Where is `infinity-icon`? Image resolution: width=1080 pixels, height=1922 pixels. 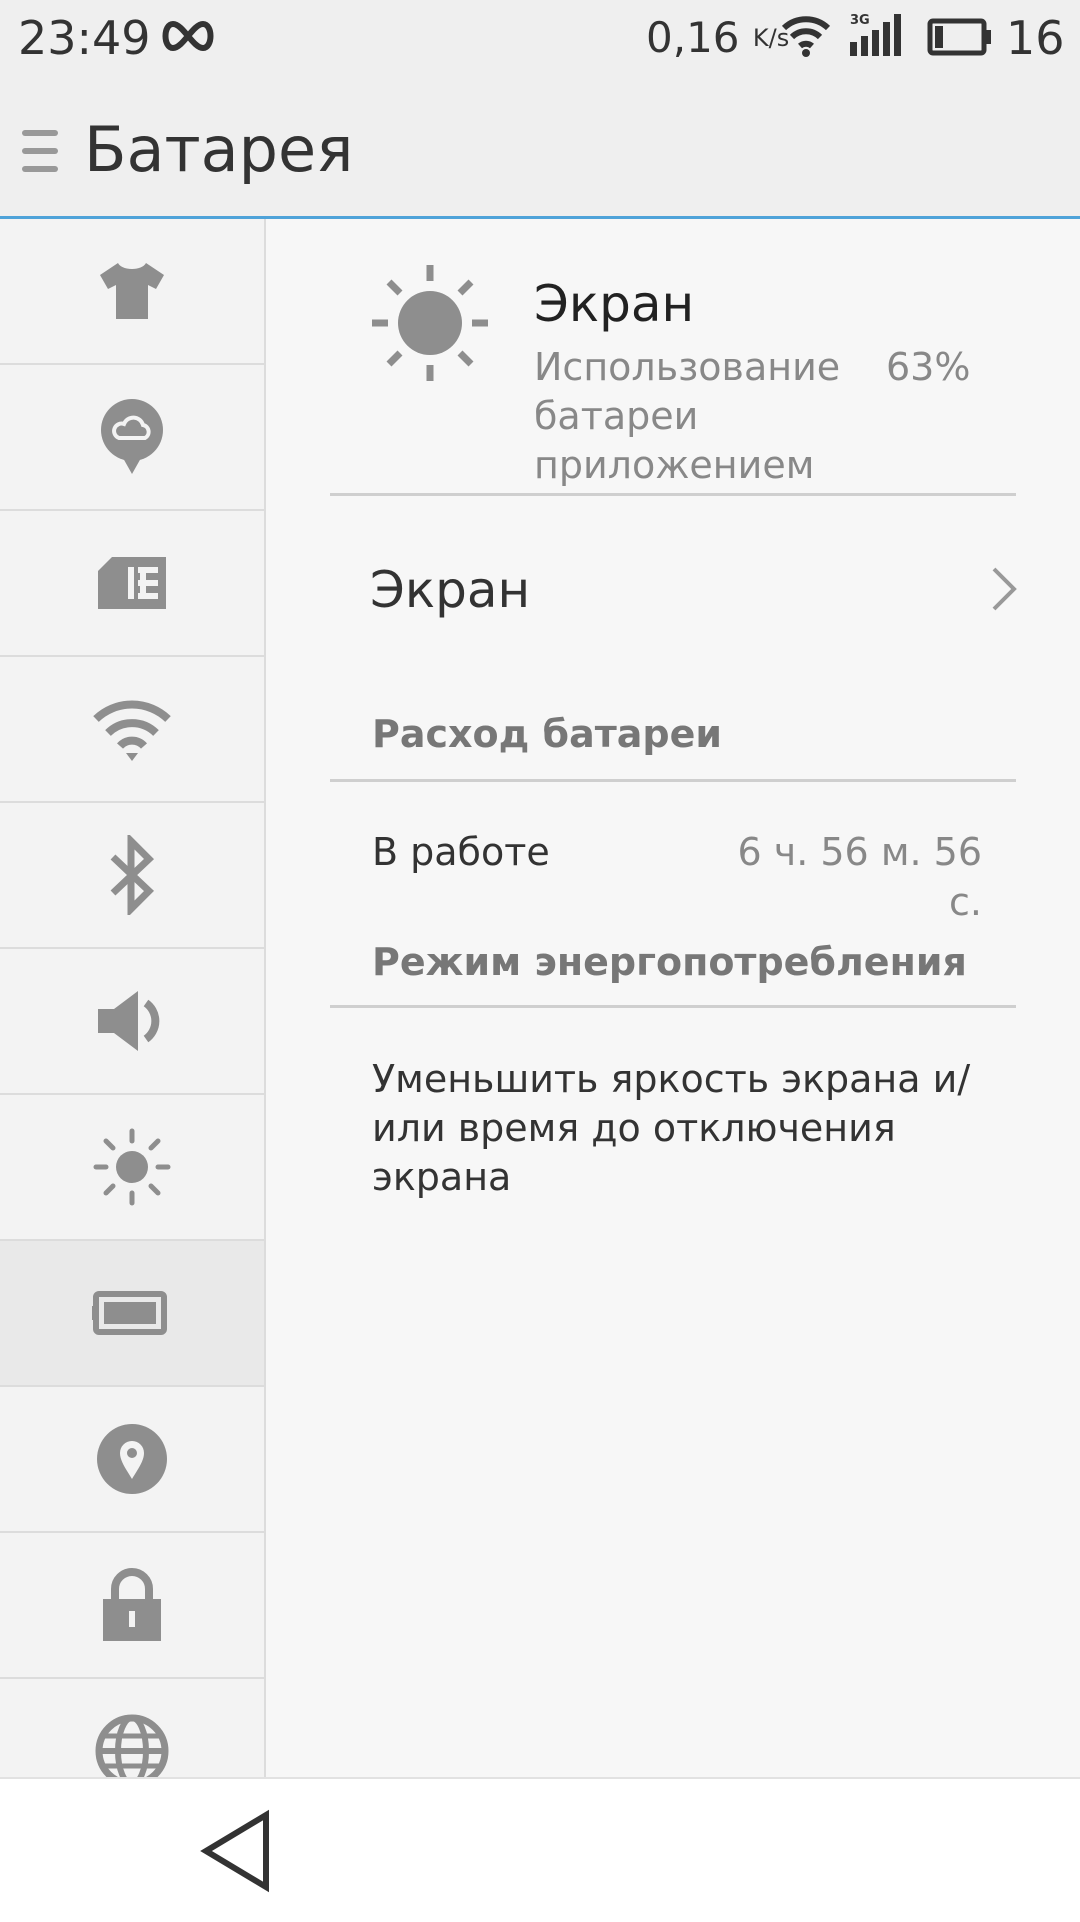 infinity-icon is located at coordinates (188, 36).